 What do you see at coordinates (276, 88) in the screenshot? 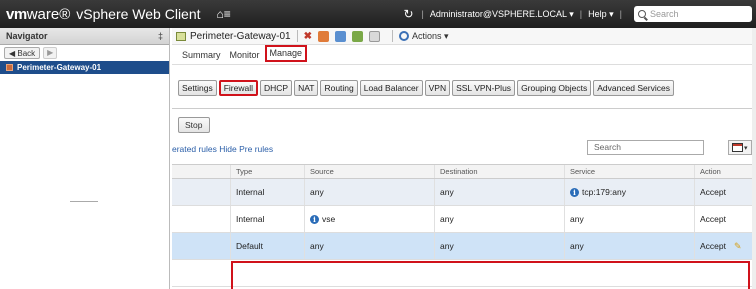
I see `subtab-dhcp: DHCP` at bounding box center [276, 88].